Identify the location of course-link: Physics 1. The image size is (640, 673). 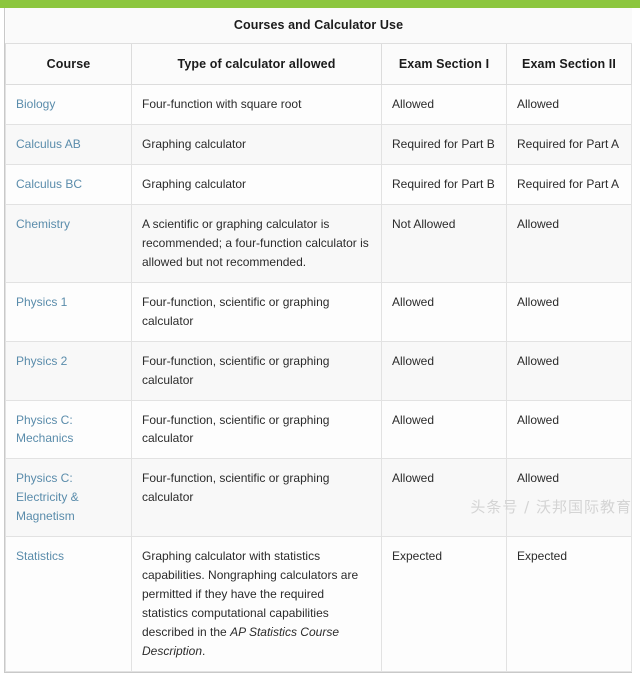
(41, 302).